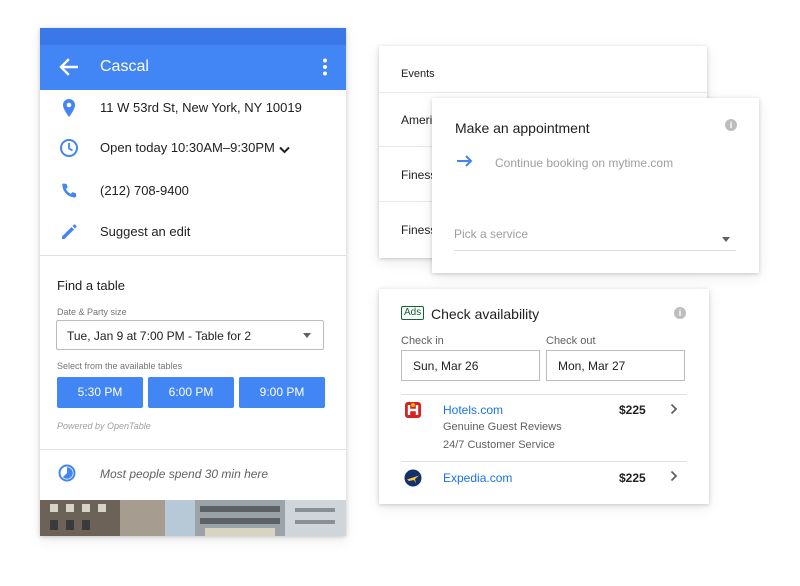 The height and width of the screenshot is (586, 800). Describe the element at coordinates (571, 341) in the screenshot. I see `check-out-label: Check out` at that location.